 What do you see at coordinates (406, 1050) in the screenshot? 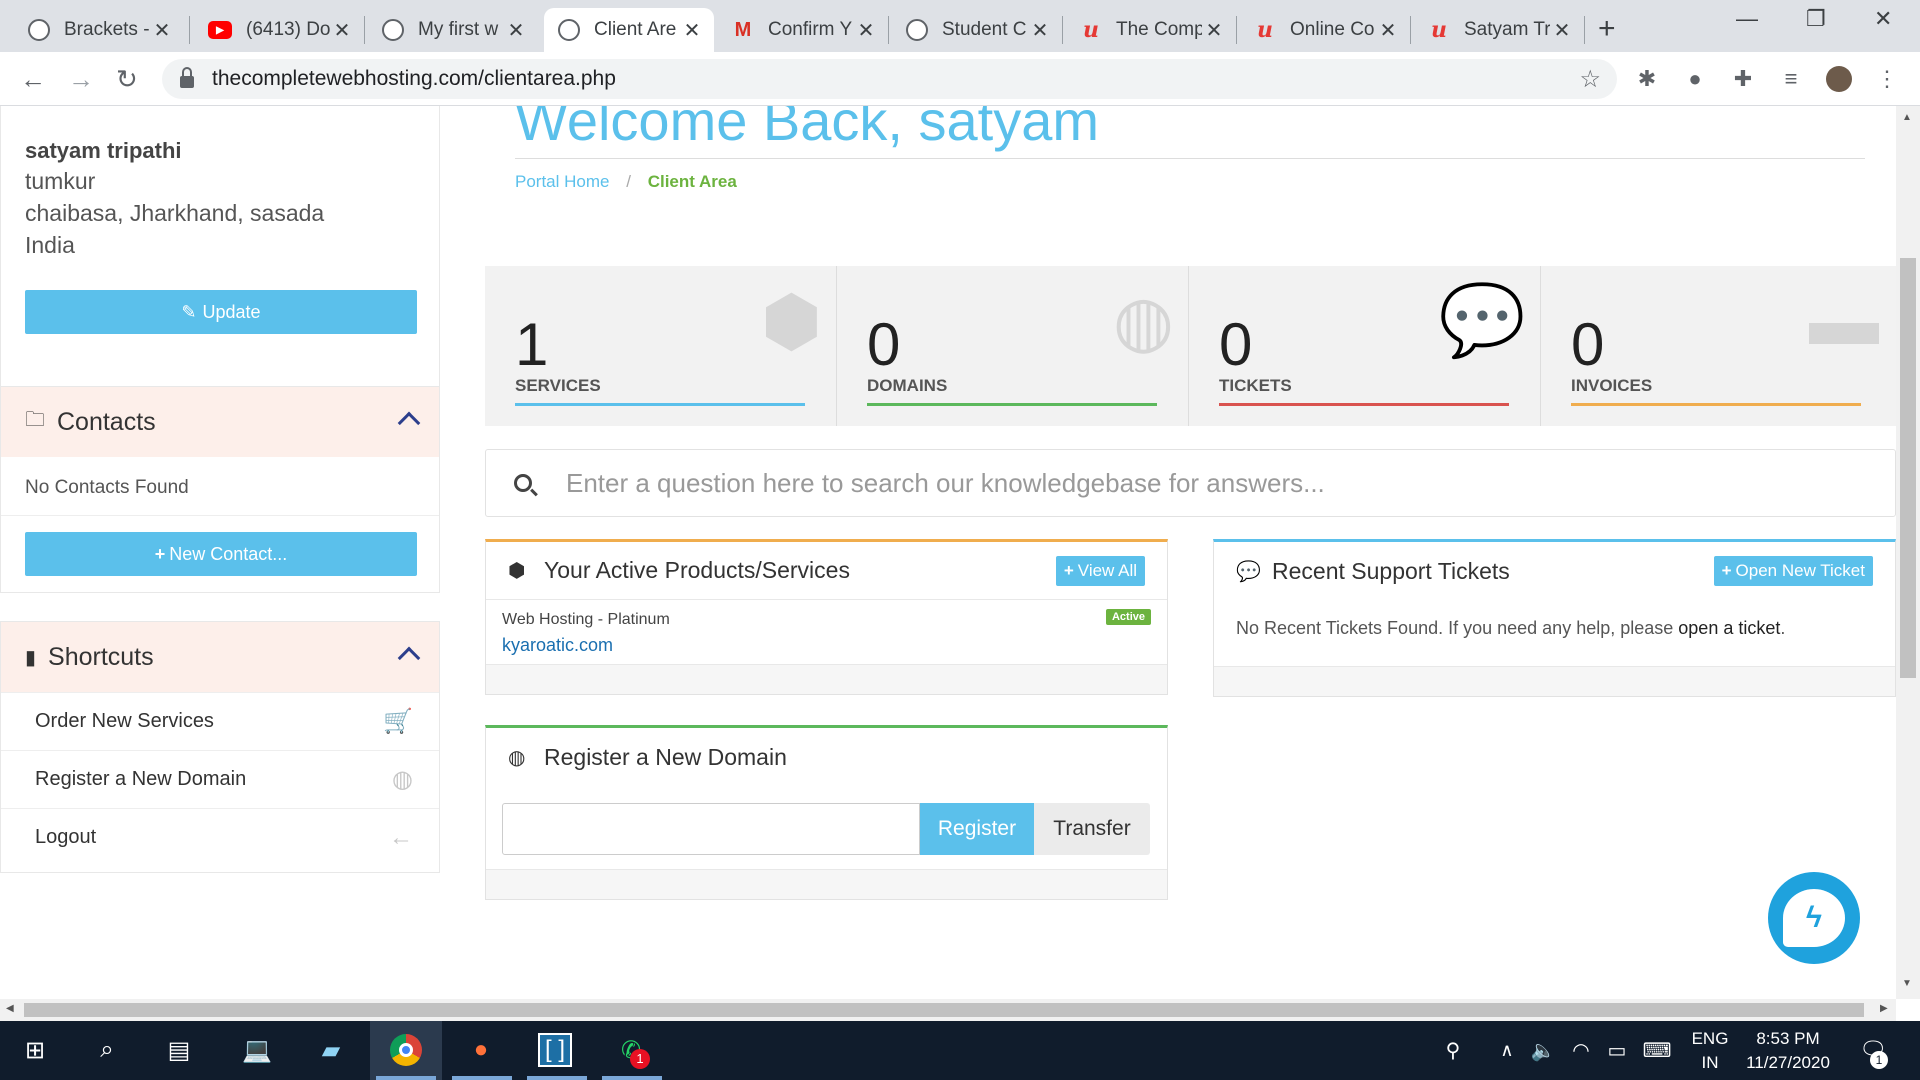
I see `chrome-icon` at bounding box center [406, 1050].